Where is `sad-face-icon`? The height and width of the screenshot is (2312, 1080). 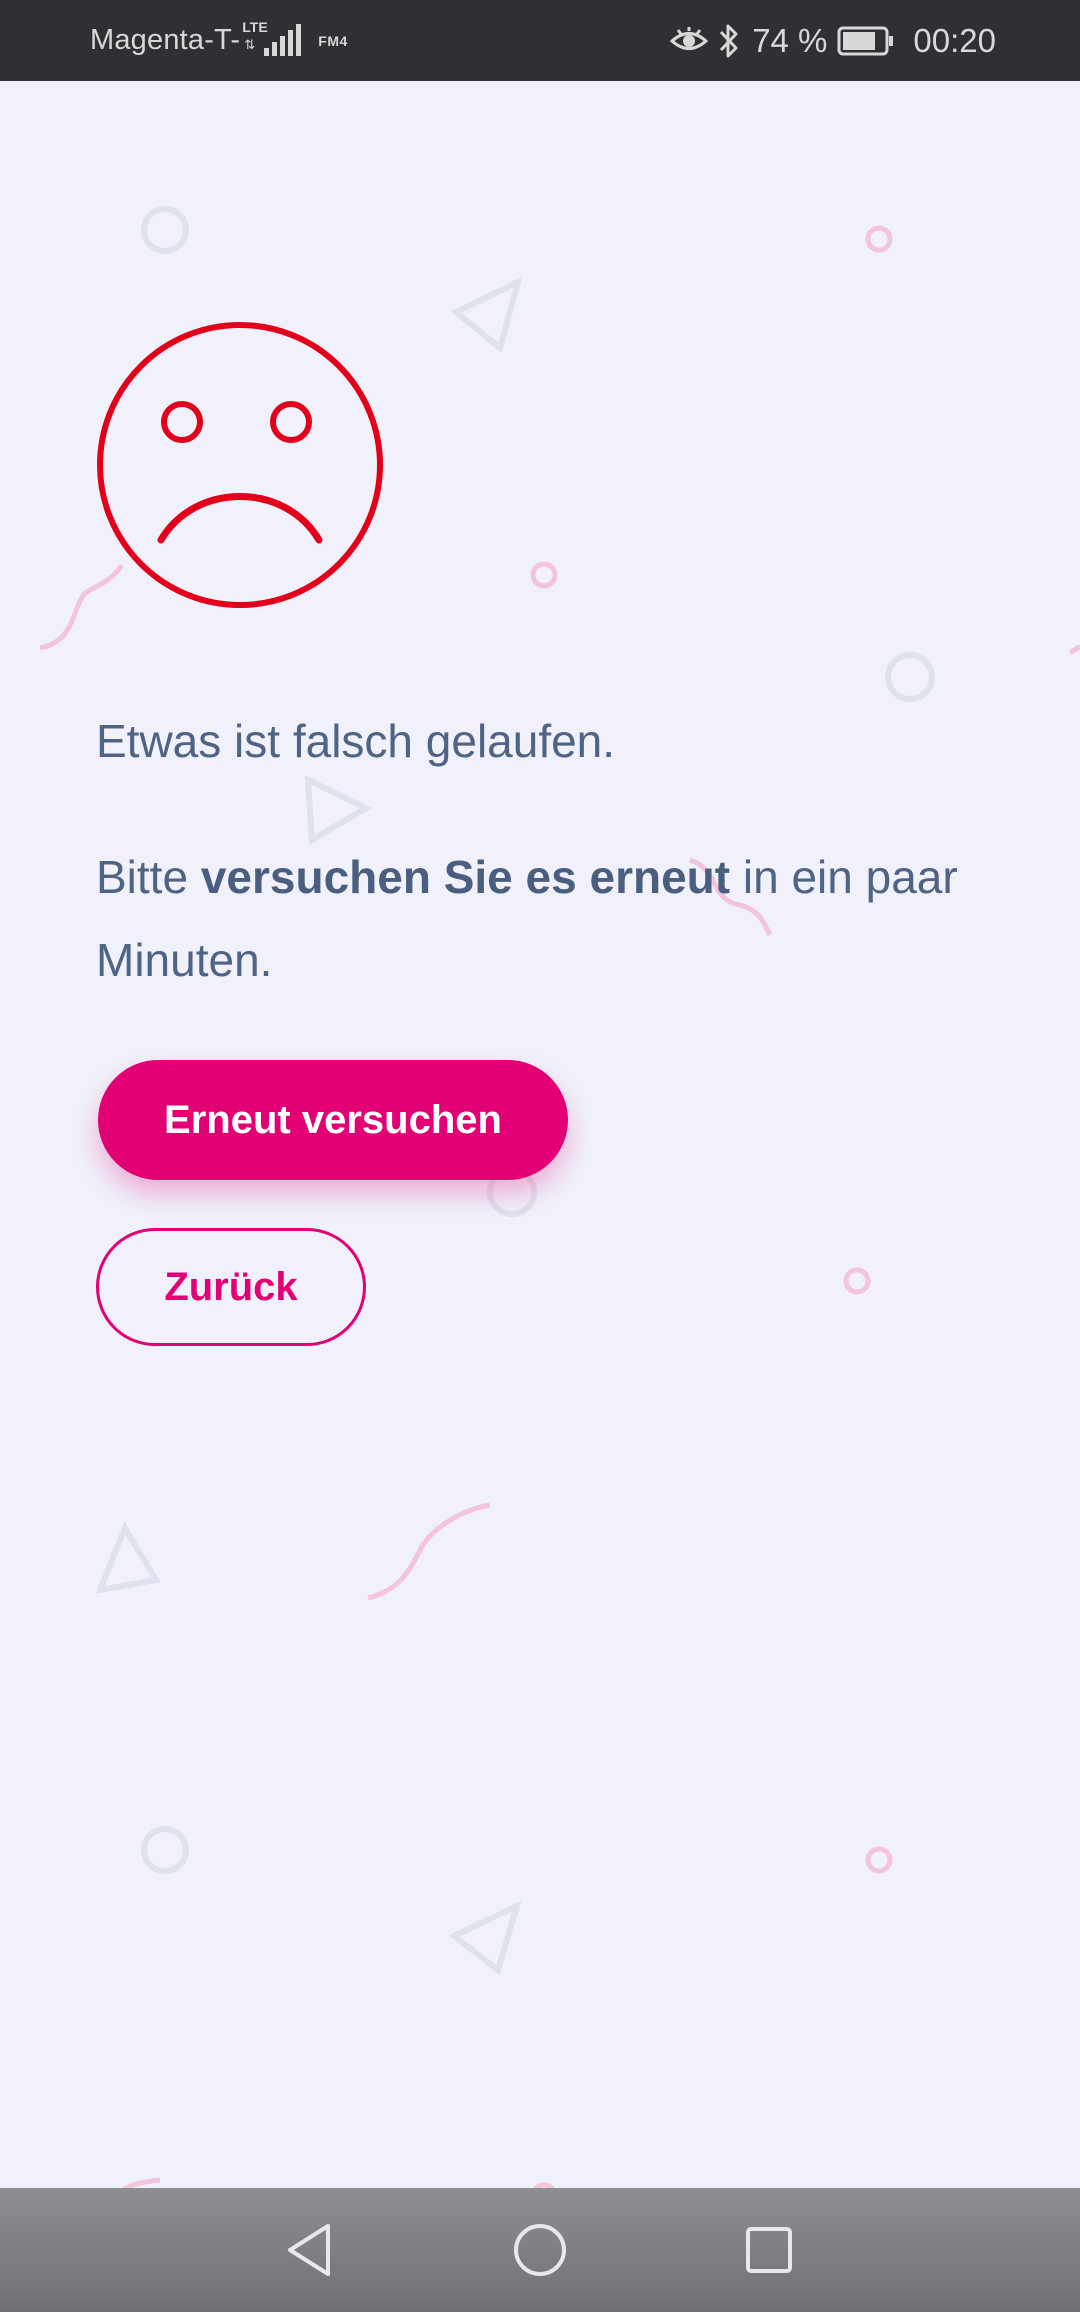
sad-face-icon is located at coordinates (240, 465).